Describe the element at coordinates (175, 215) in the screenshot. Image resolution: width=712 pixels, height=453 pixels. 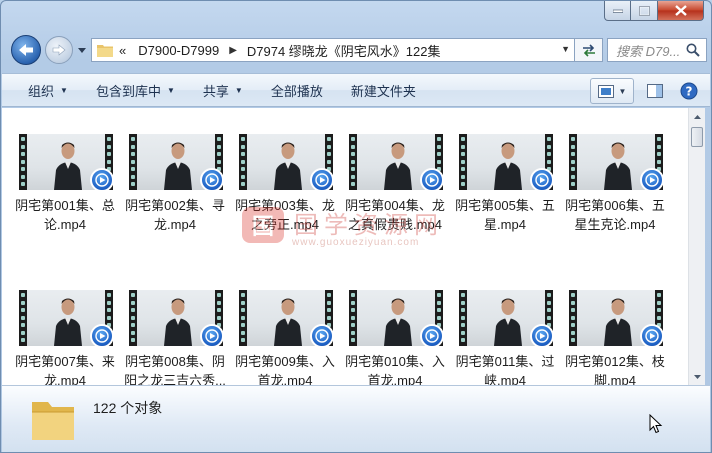
I see `file-name: 阴宅第002集、寻龙.mp4` at that location.